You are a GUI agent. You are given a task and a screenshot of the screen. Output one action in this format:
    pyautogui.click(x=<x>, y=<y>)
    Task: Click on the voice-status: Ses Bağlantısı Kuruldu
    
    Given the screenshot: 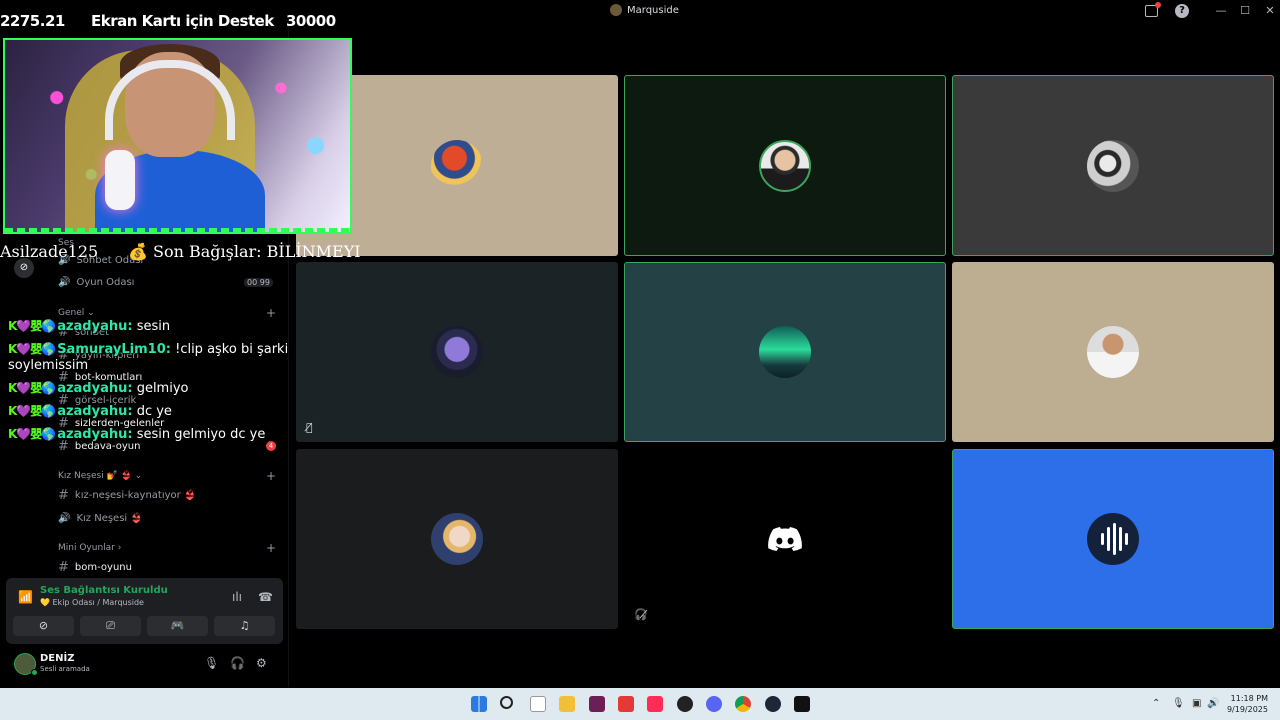 What is the action you would take?
    pyautogui.click(x=104, y=590)
    